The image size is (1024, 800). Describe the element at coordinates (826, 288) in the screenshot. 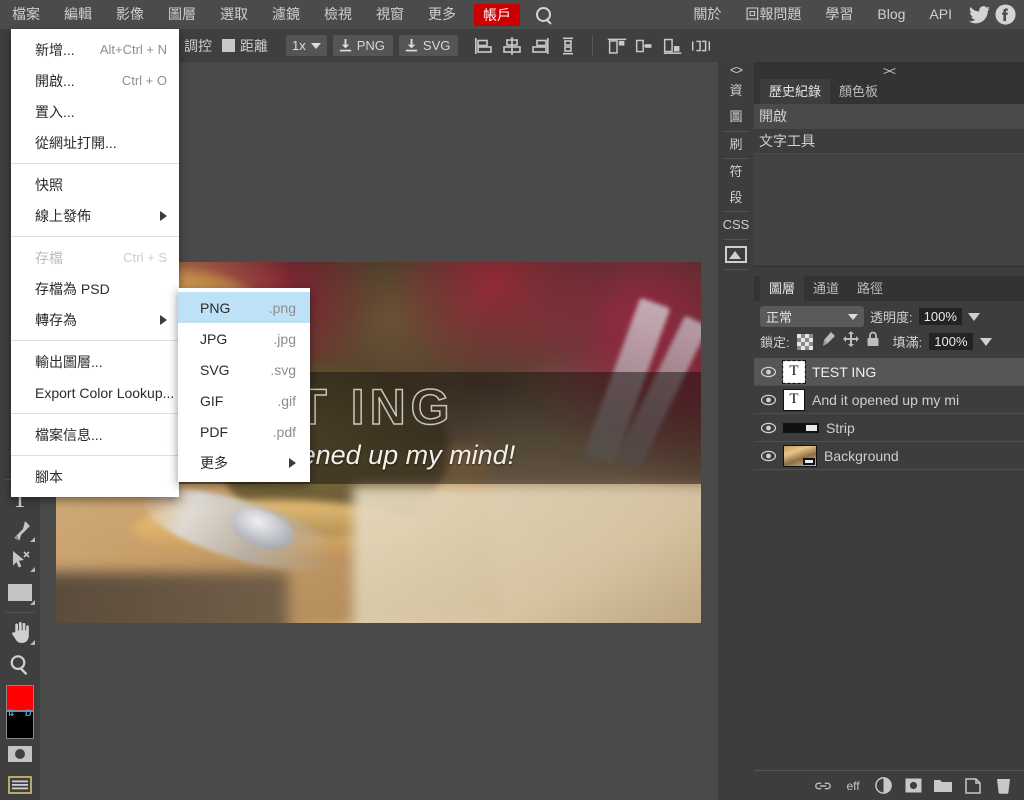

I see `tab-channels: 通道` at that location.